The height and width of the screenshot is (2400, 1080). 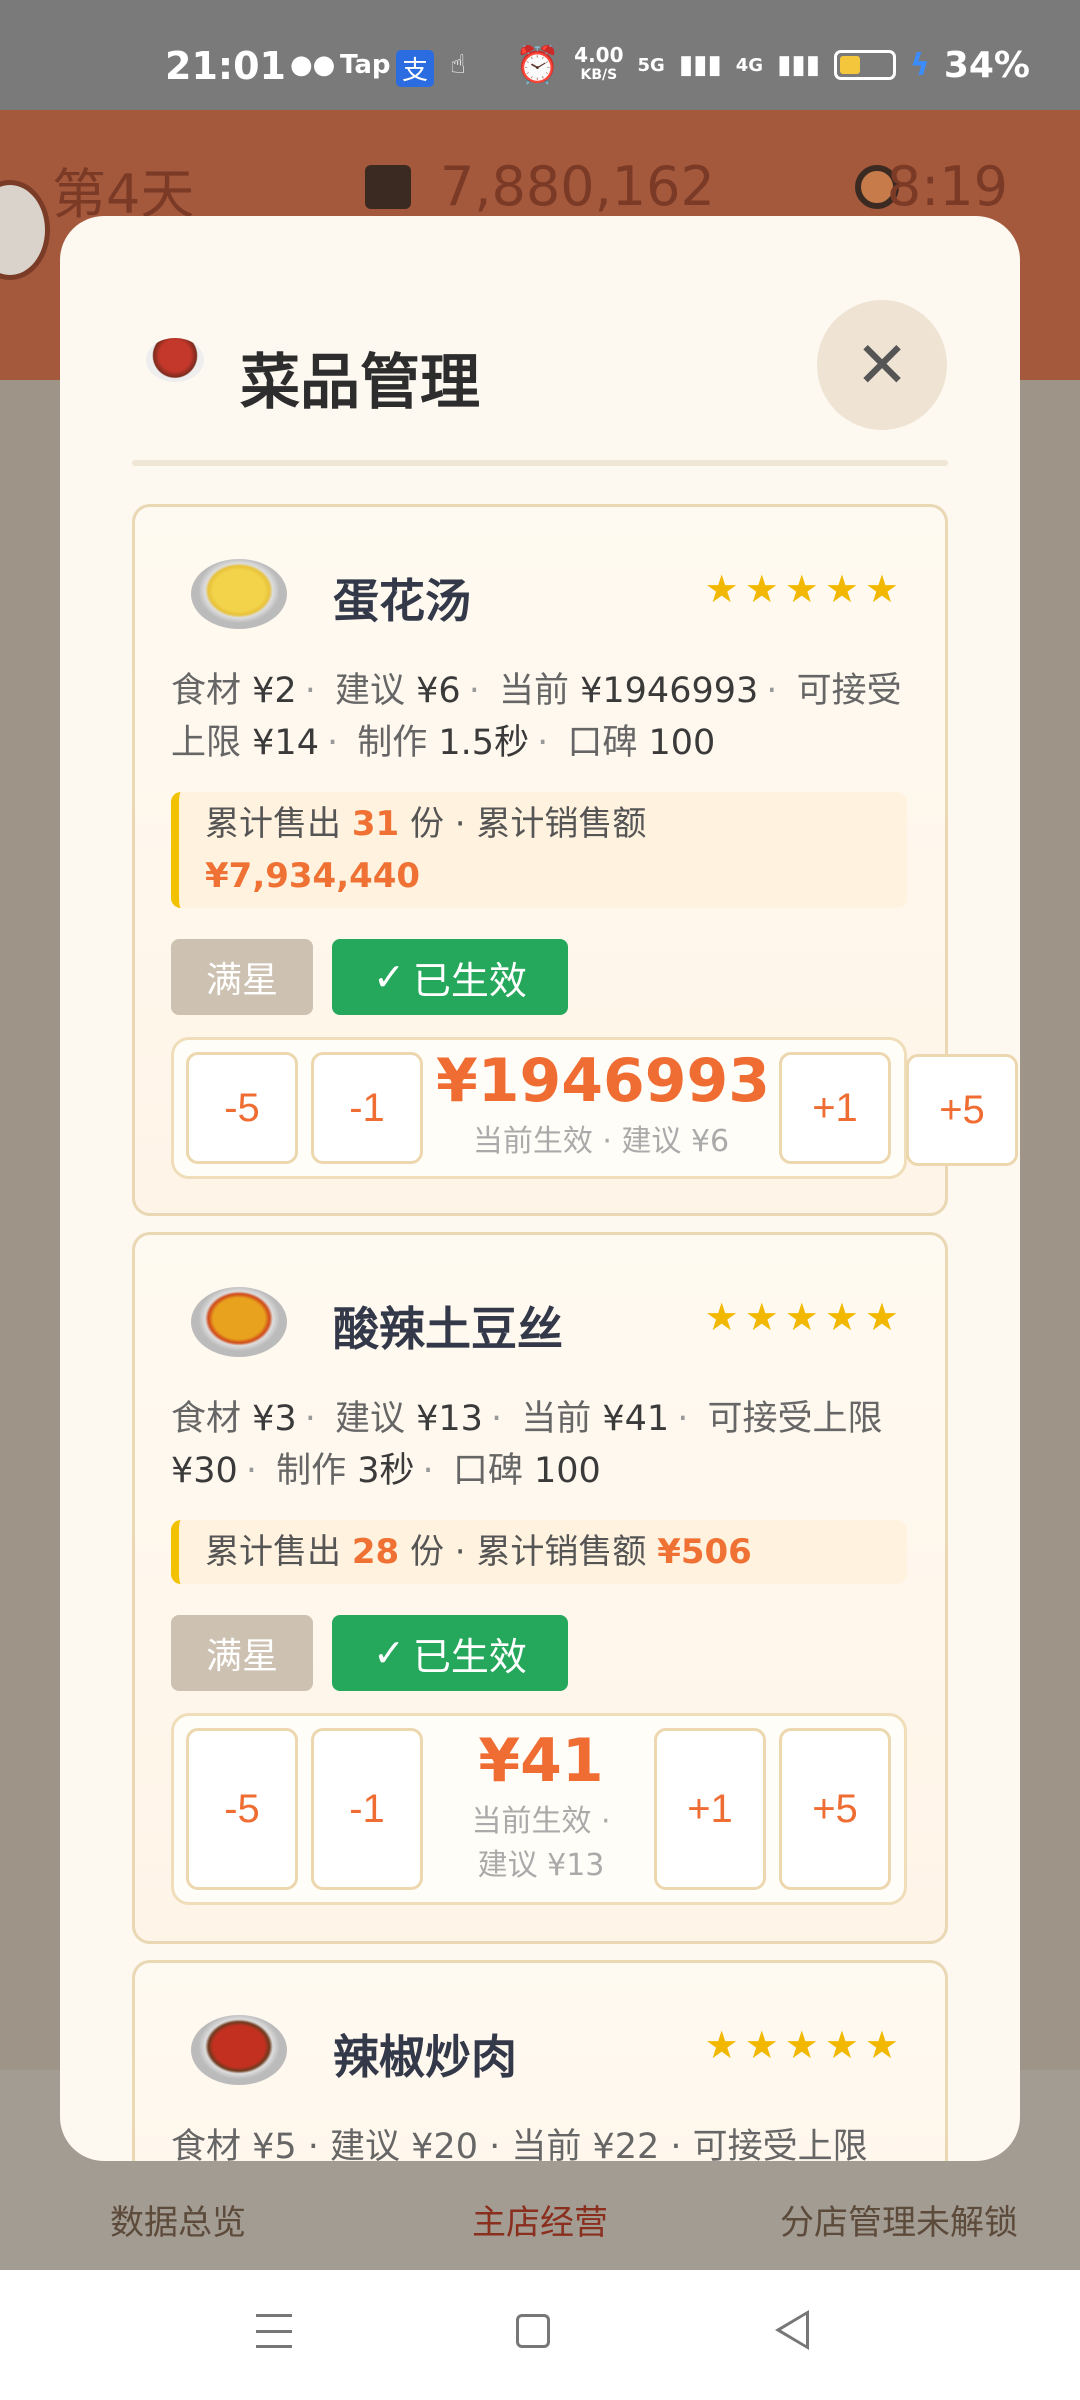 What do you see at coordinates (274, 2331) in the screenshot?
I see `menu-icon` at bounding box center [274, 2331].